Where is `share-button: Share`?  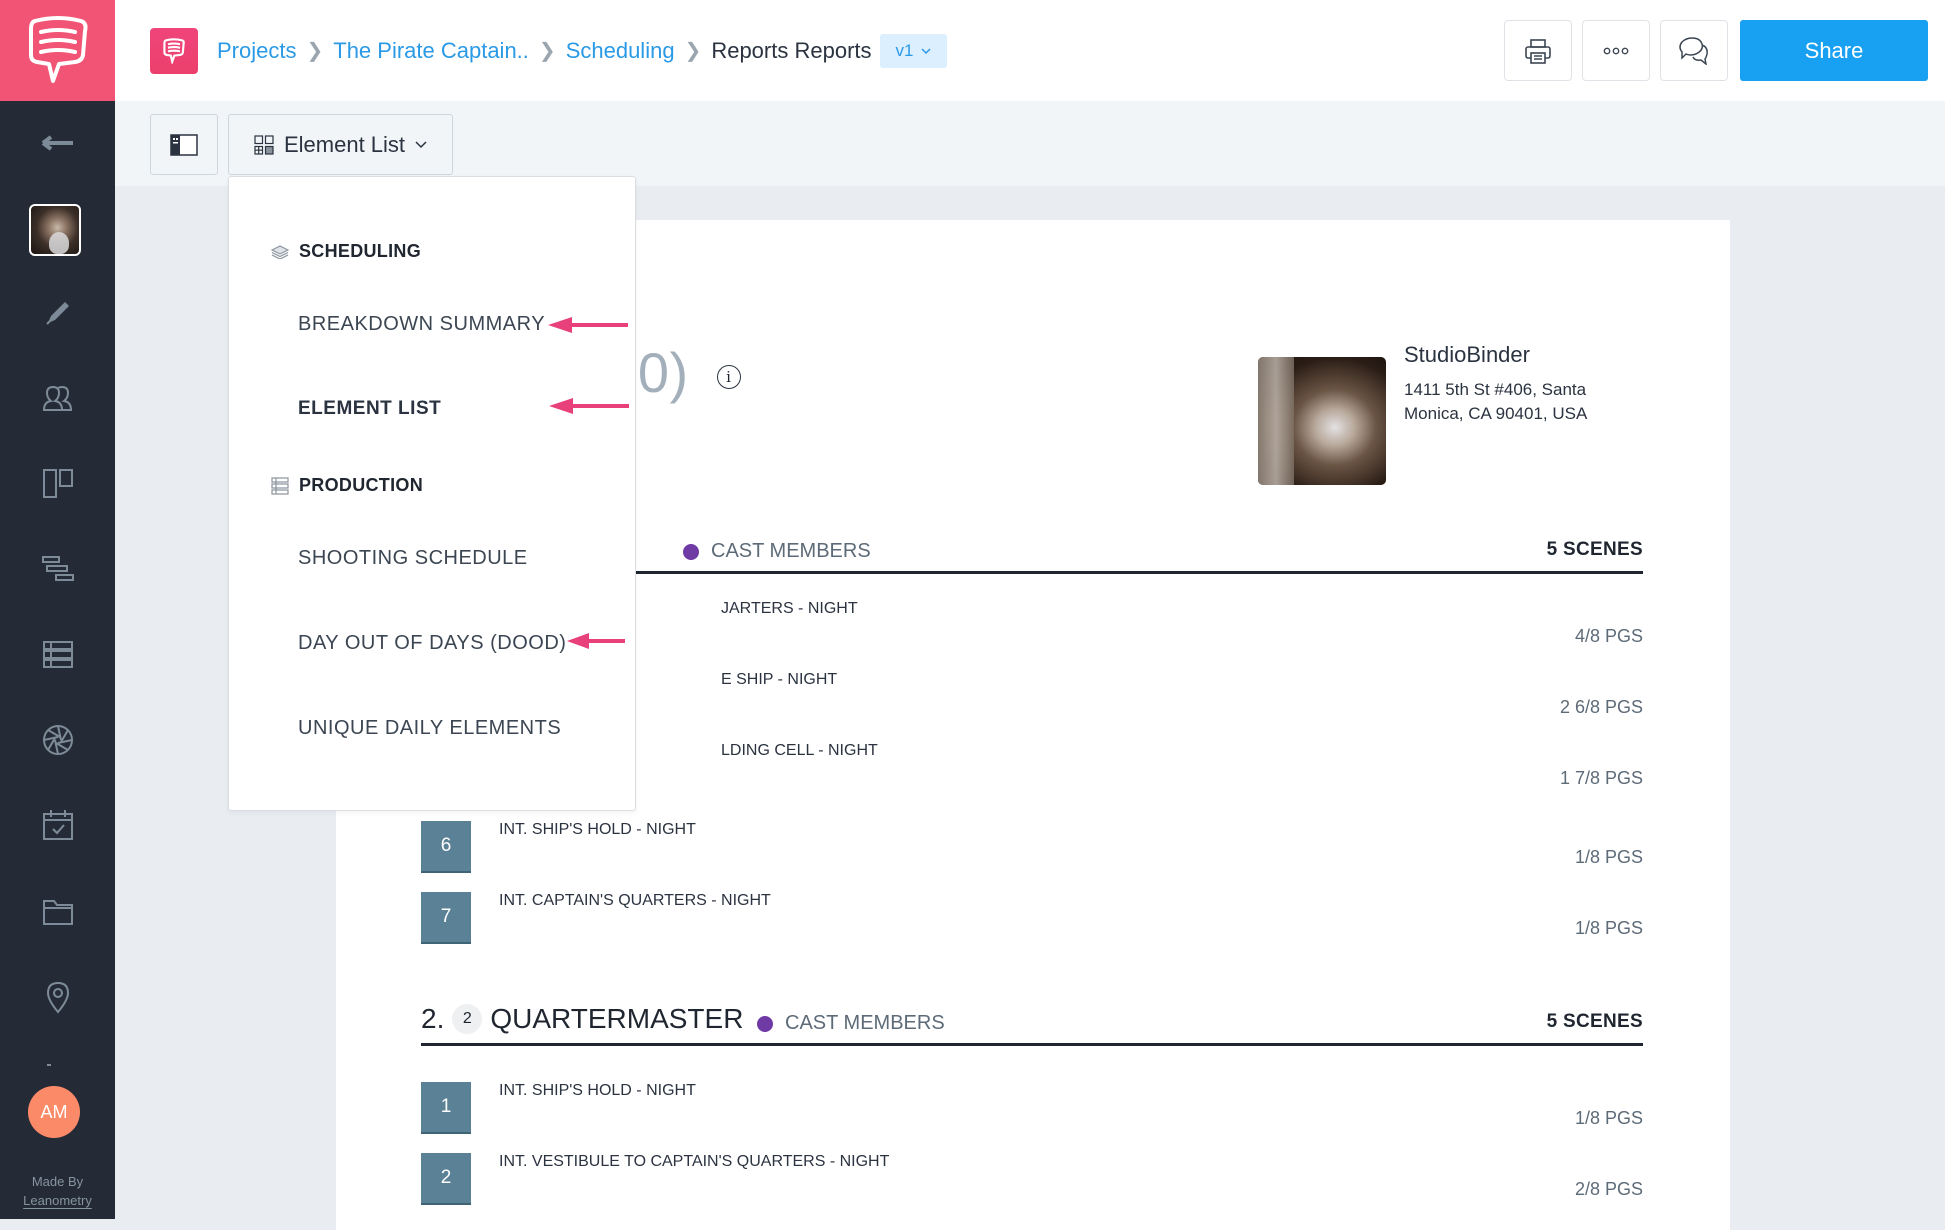 share-button: Share is located at coordinates (1834, 50).